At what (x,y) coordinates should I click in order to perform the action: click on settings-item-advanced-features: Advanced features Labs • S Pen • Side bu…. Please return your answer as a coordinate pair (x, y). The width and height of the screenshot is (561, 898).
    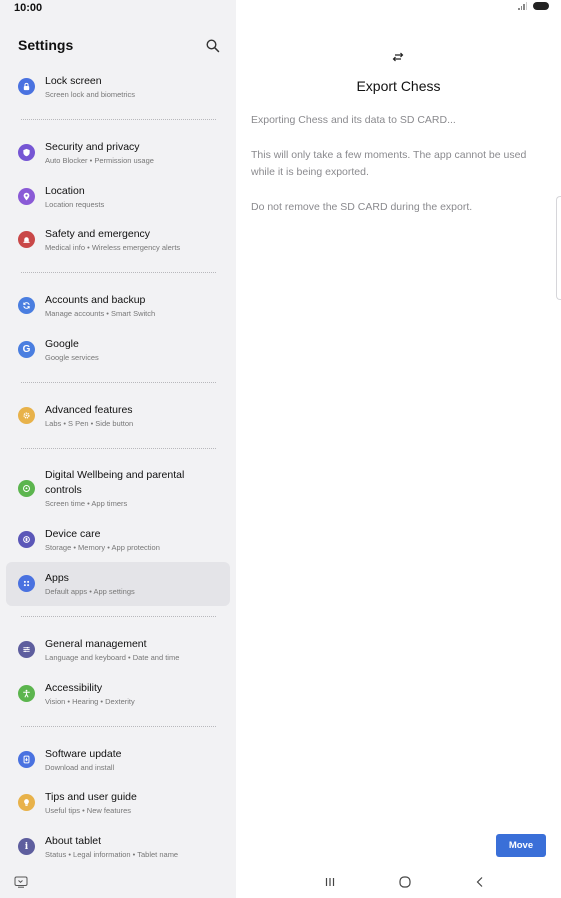
    Looking at the image, I should click on (118, 416).